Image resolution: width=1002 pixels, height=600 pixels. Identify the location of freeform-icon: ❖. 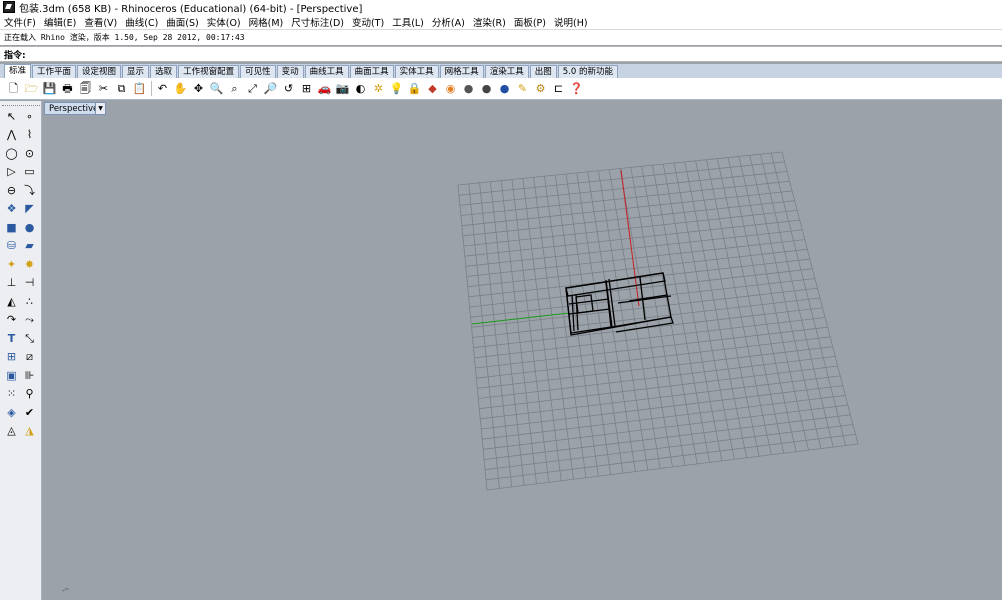
(11, 208).